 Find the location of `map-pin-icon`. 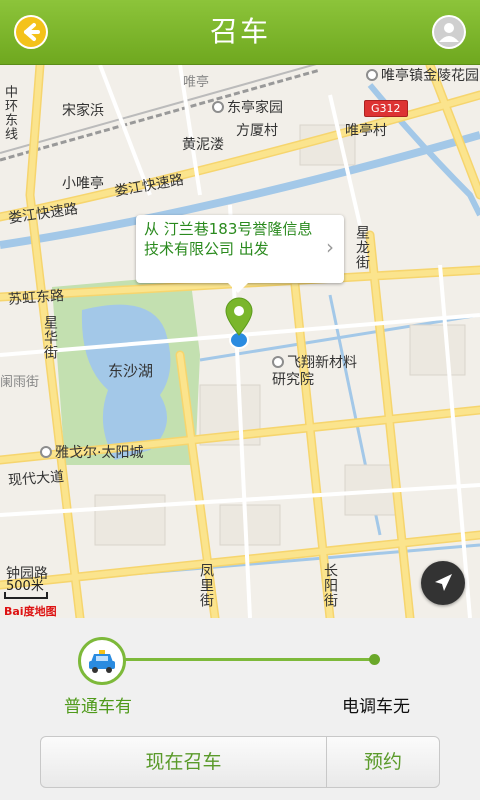

map-pin-icon is located at coordinates (239, 323).